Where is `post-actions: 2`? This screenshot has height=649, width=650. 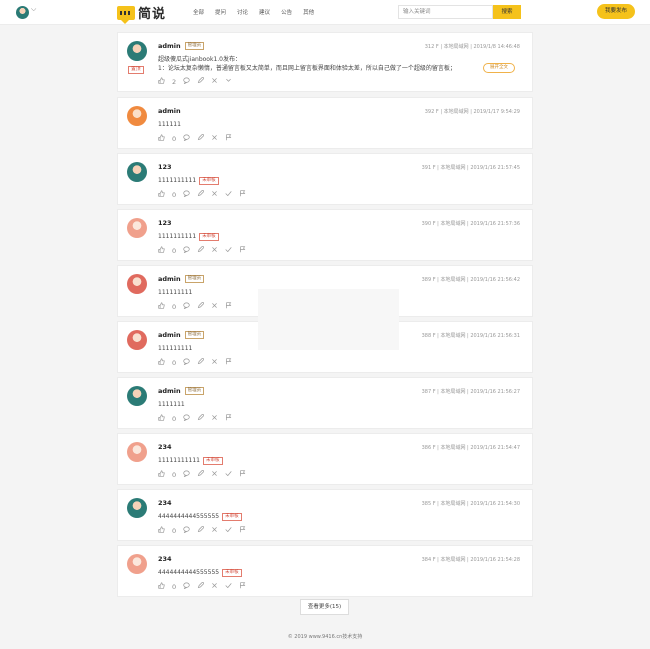
post-actions: 2 is located at coordinates (195, 81).